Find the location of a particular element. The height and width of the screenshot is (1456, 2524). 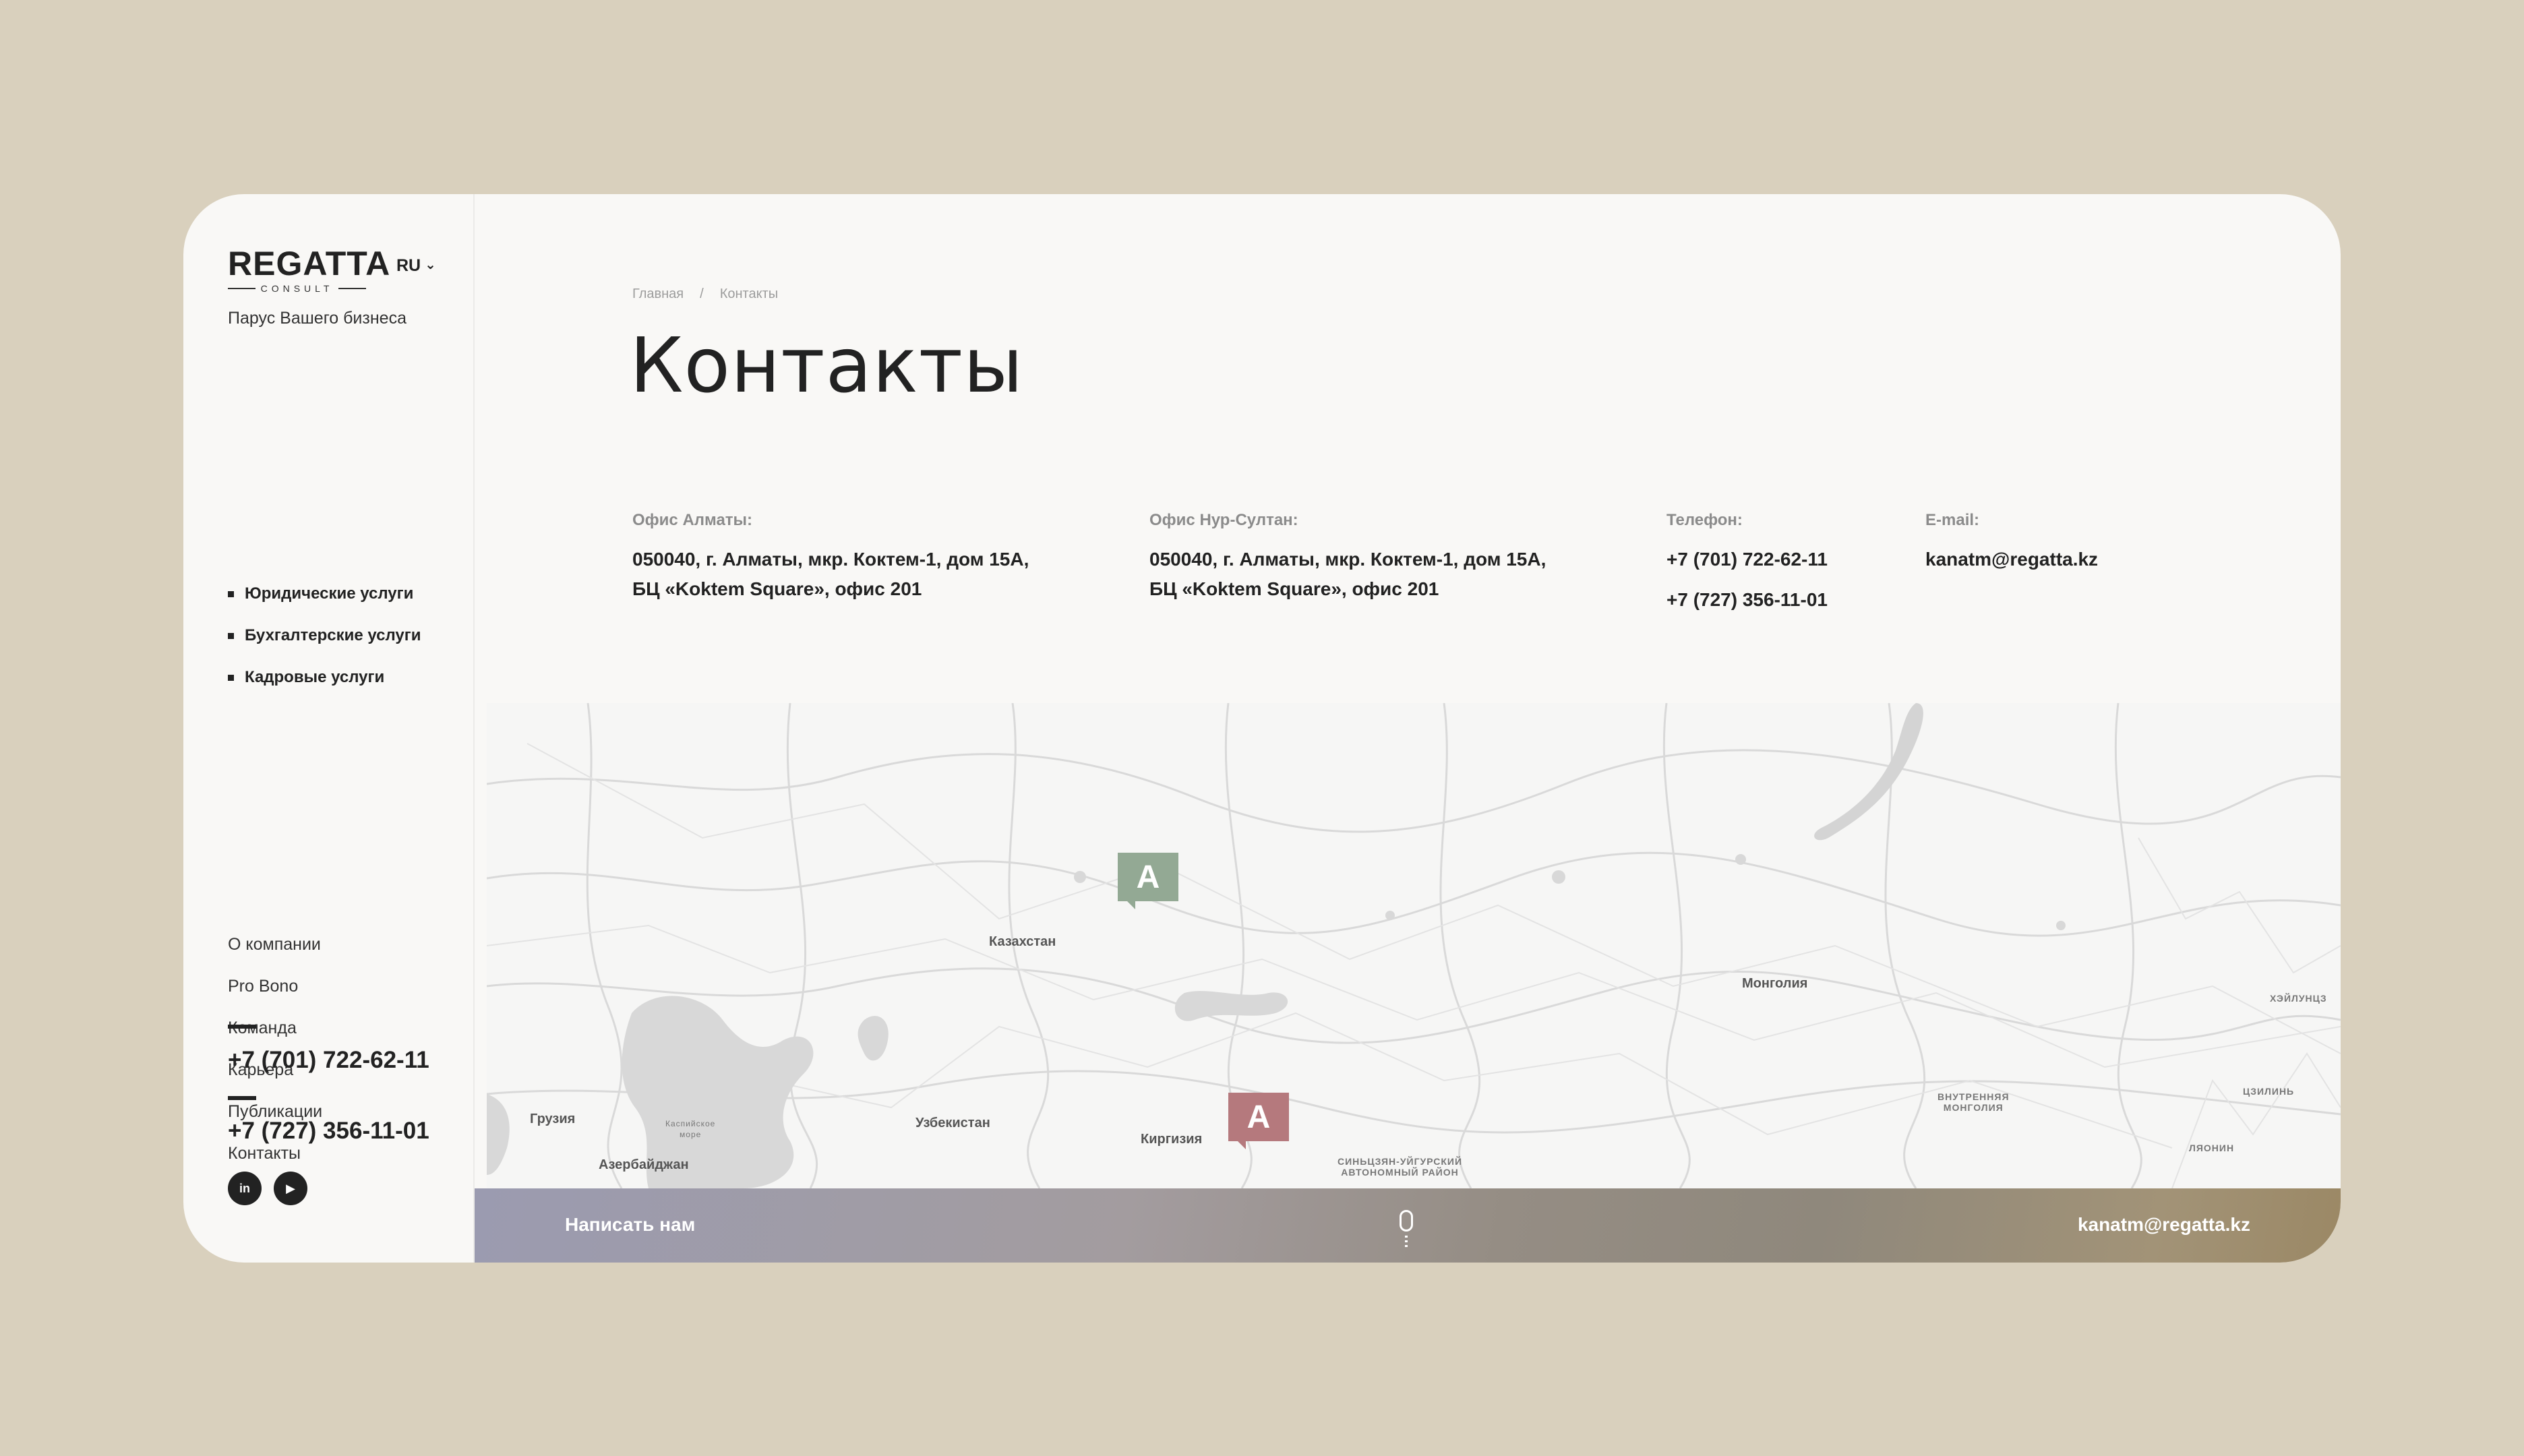

sidebar-phone-2: +7 (727) 356-11-01 is located at coordinates (329, 1131).